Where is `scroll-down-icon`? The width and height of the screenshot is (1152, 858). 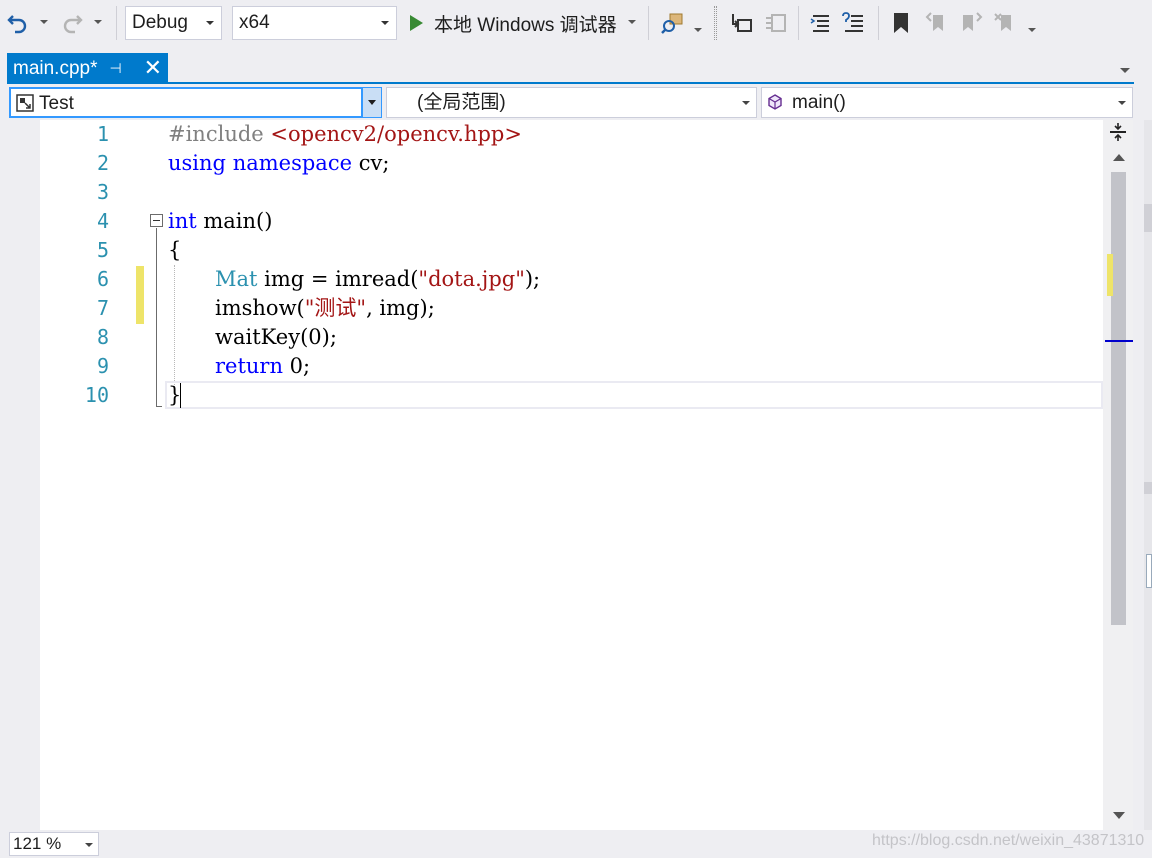
scroll-down-icon is located at coordinates (1119, 815).